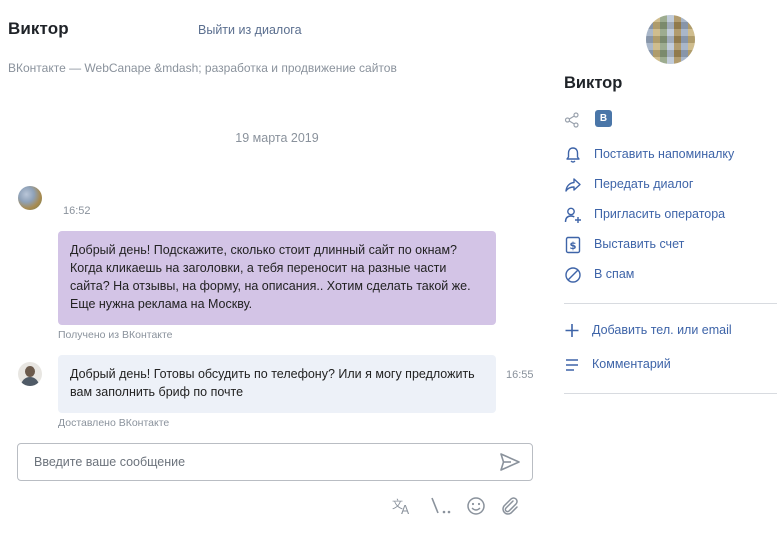  Describe the element at coordinates (250, 30) in the screenshot. I see `exit-dialog-link: Выйти из диалога` at that location.